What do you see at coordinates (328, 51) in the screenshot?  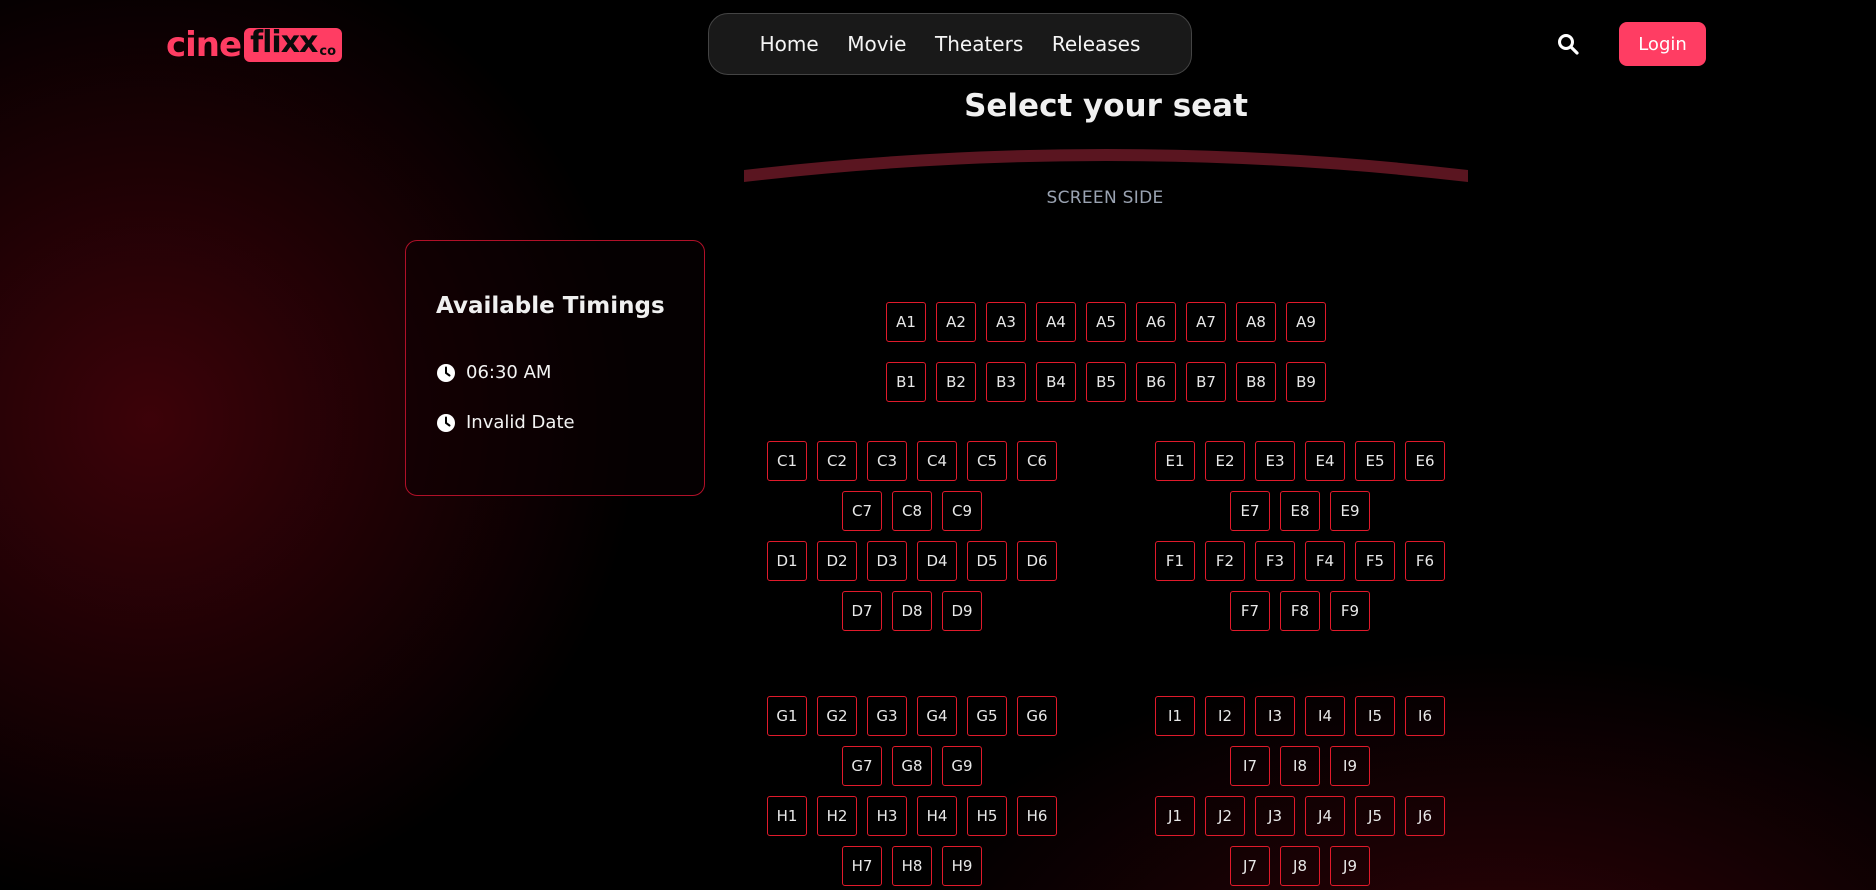 I see `logo-text-co: co` at bounding box center [328, 51].